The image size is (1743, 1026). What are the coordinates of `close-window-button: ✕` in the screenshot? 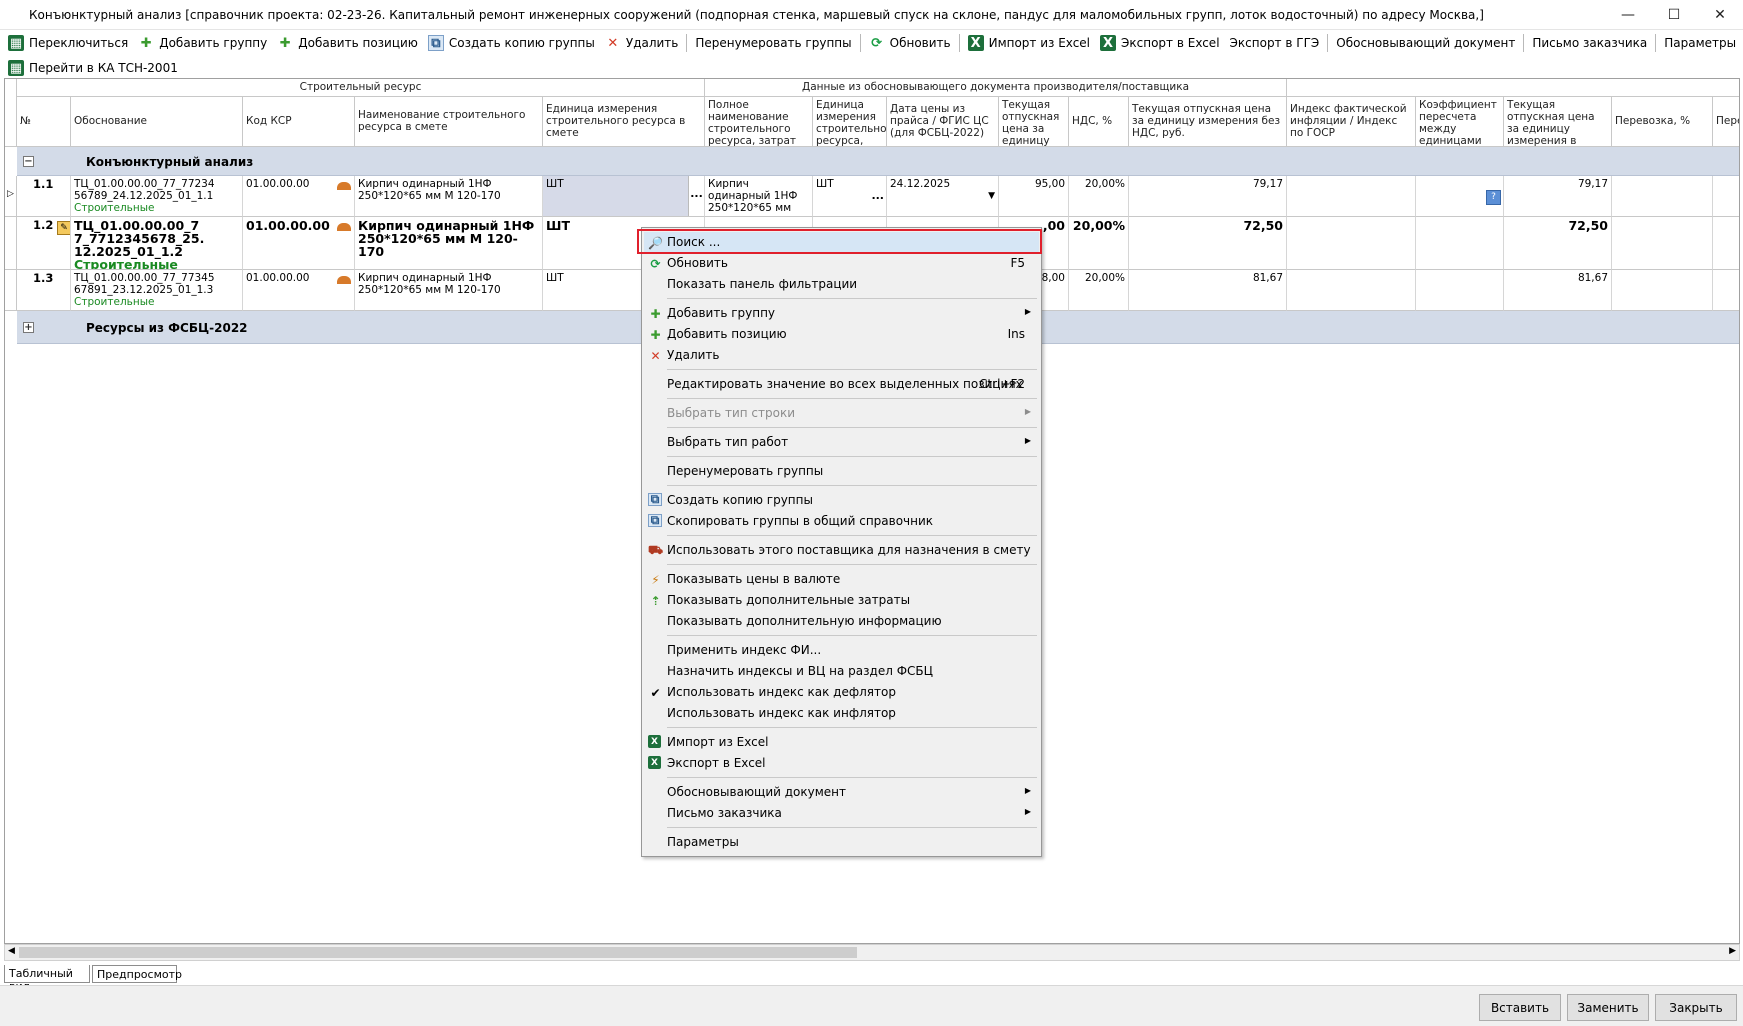 It's located at (1720, 15).